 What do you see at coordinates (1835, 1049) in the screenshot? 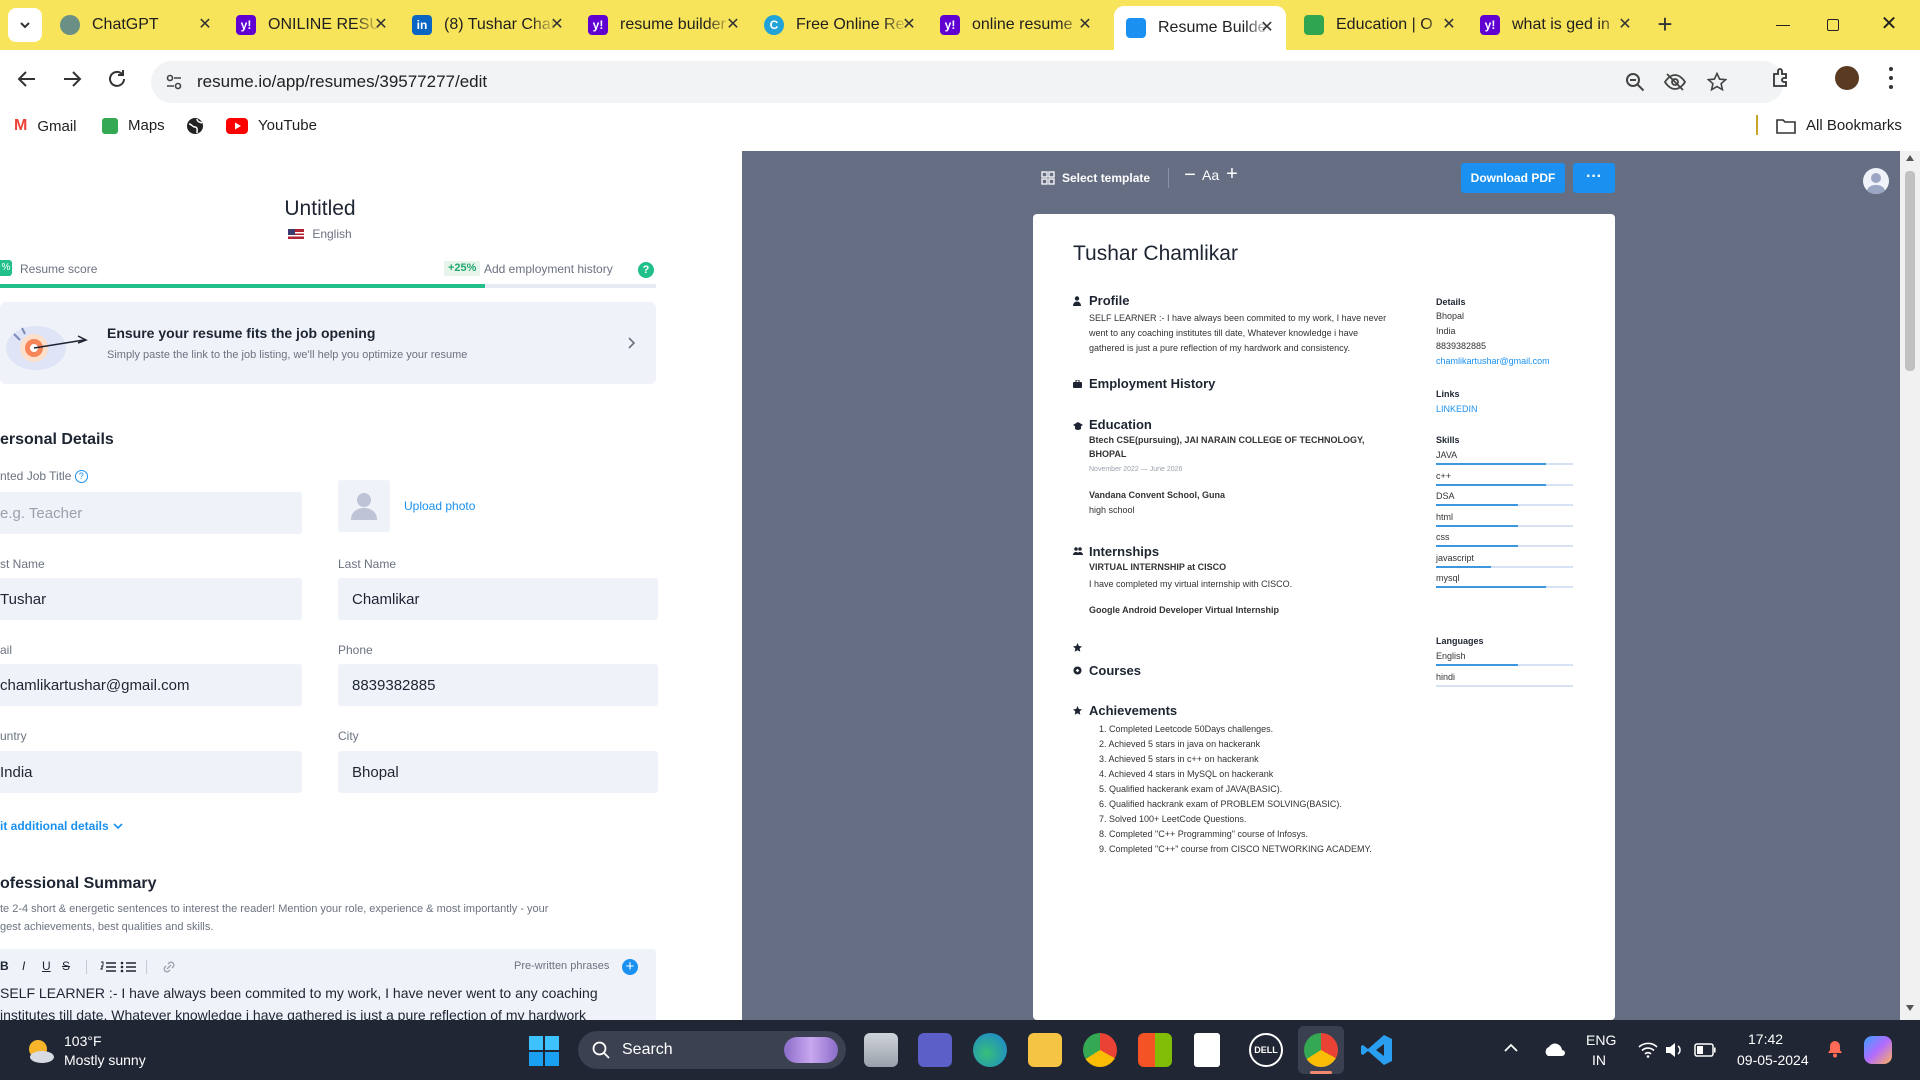
I see `notification-bell-icon` at bounding box center [1835, 1049].